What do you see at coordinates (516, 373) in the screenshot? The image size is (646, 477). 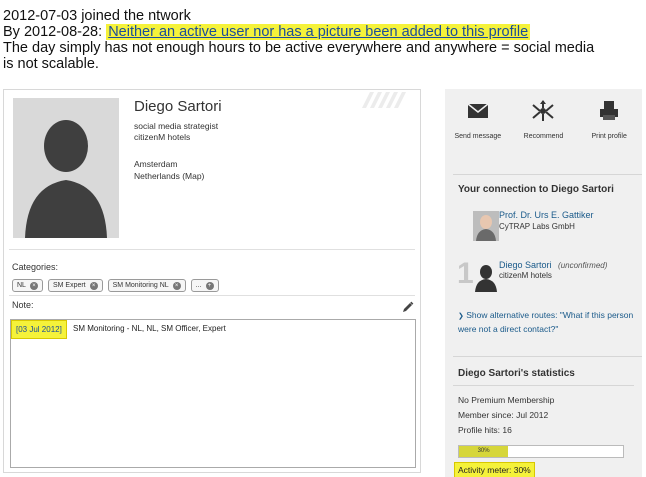 I see `statistics-title: Diego Sartori's statistics` at bounding box center [516, 373].